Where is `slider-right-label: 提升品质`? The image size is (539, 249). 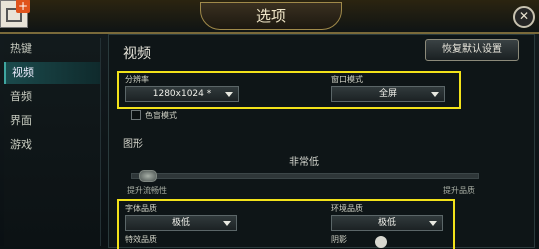
slider-right-label: 提升品质 is located at coordinates (459, 190).